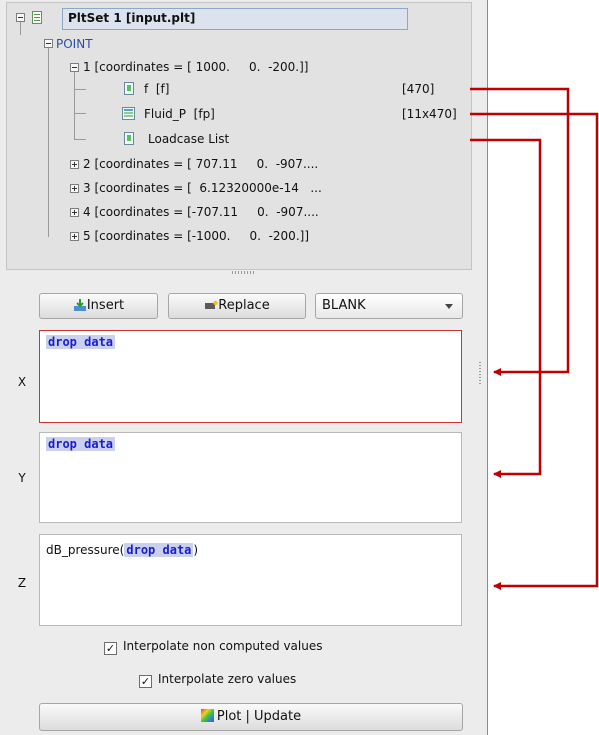 This screenshot has width=599, height=735. What do you see at coordinates (48, 43) in the screenshot?
I see `collapse-point-icon` at bounding box center [48, 43].